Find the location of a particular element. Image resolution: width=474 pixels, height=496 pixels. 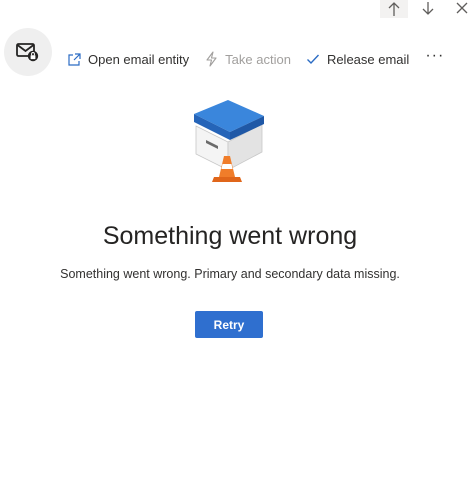

previous-item-button is located at coordinates (394, 9).